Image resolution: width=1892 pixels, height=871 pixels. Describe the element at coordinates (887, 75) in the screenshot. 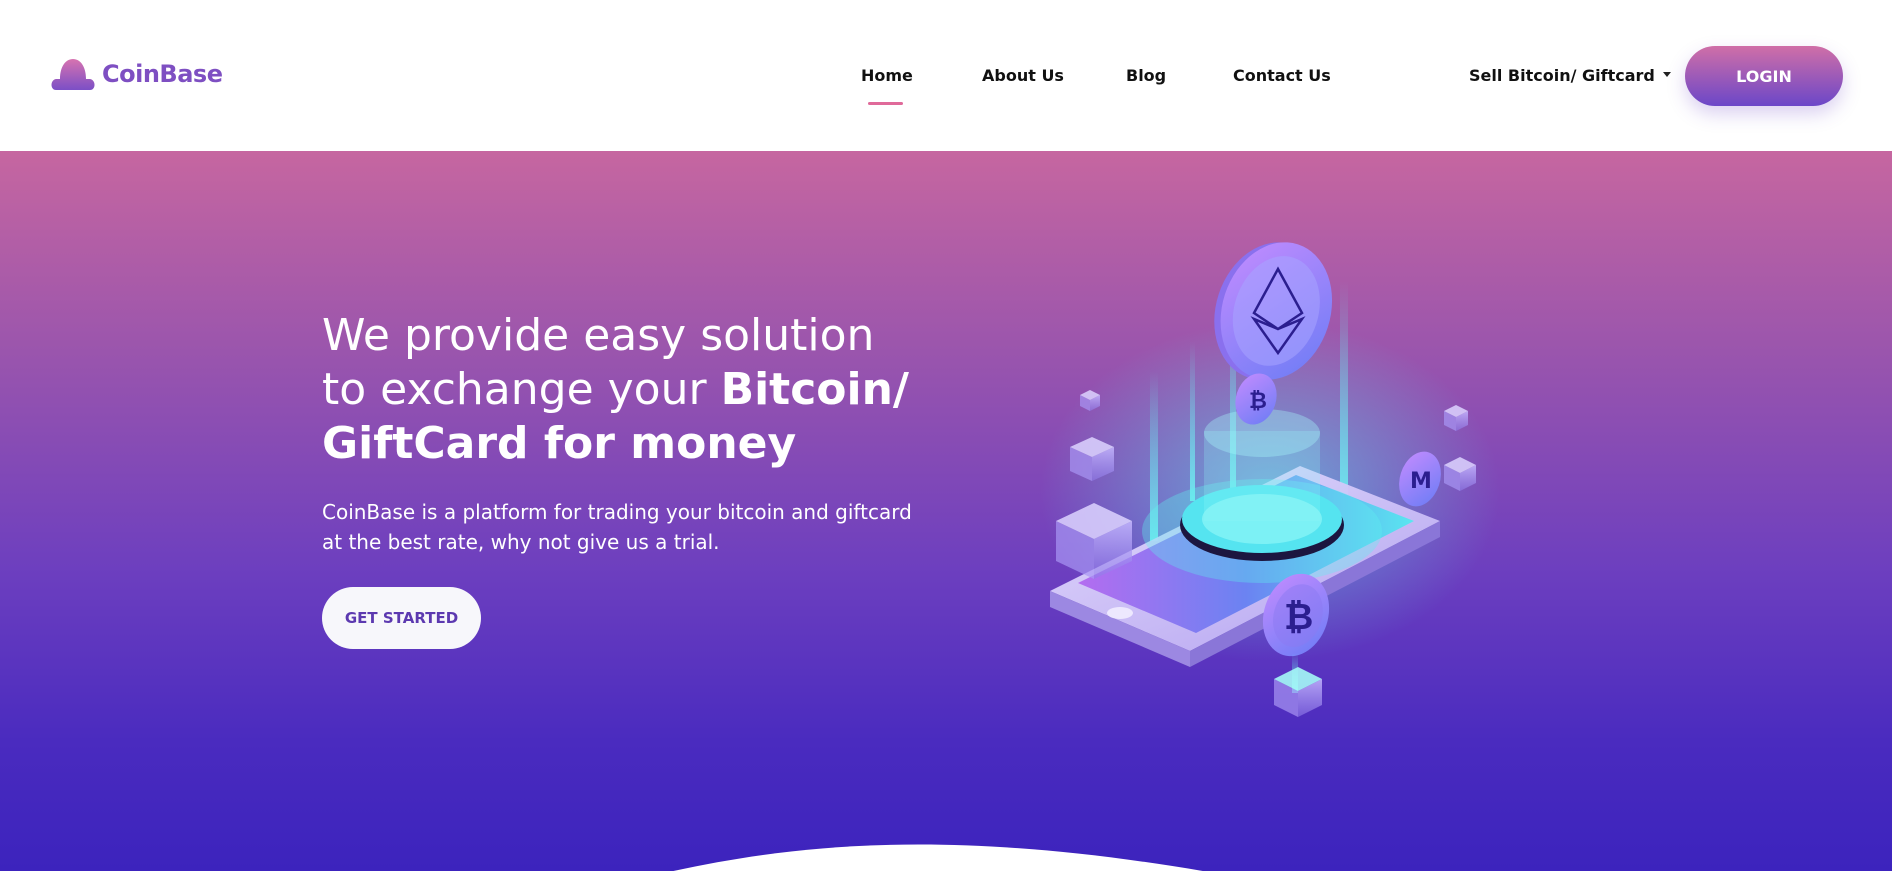

I see `nav-link-home: Home` at that location.